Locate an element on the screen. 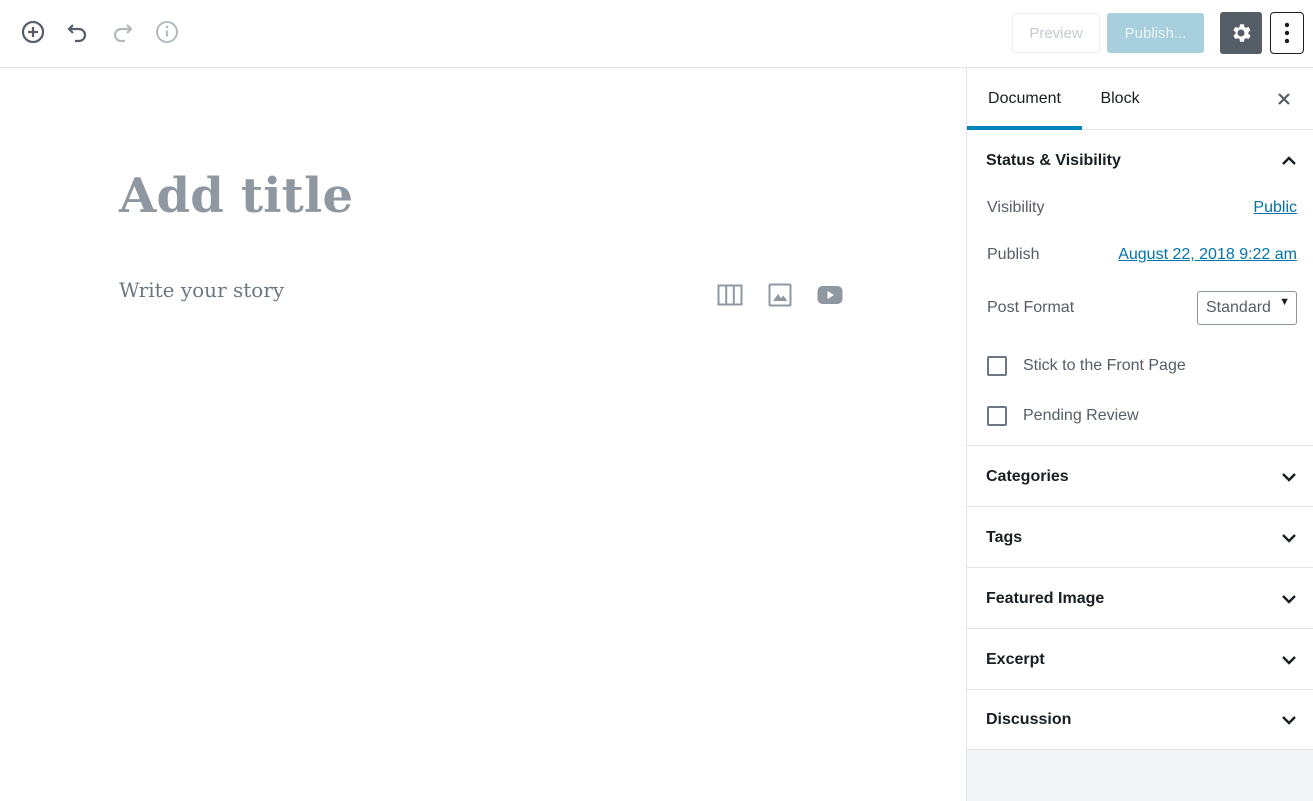 The width and height of the screenshot is (1313, 801). panel-excerpt: Excerpt is located at coordinates (1140, 659).